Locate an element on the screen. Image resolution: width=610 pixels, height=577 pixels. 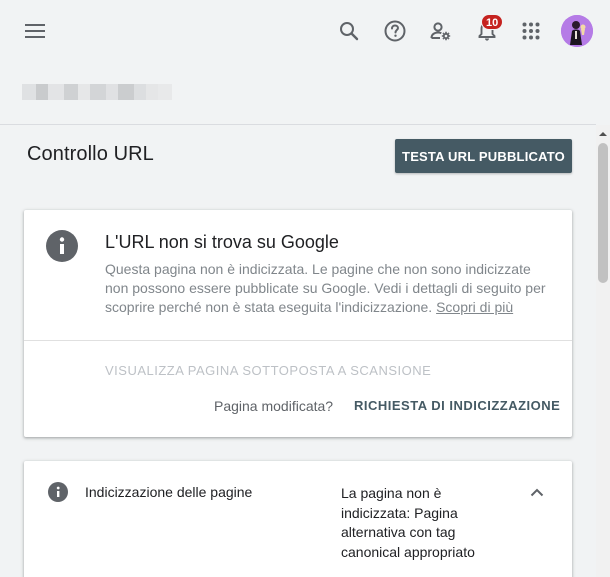
test-live-url-button: TESTA URL PUBBLICATO is located at coordinates (483, 156).